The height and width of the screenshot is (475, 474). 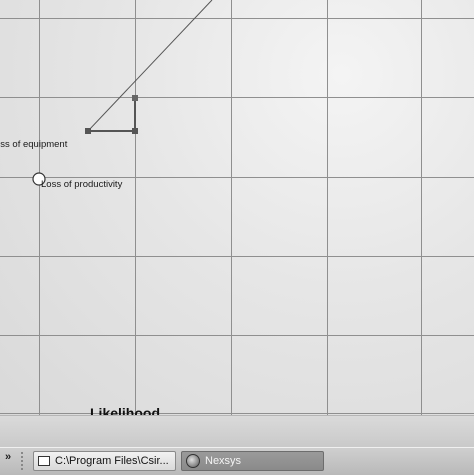 I want to click on taskbar-button-label: Nexsys, so click(x=223, y=461).